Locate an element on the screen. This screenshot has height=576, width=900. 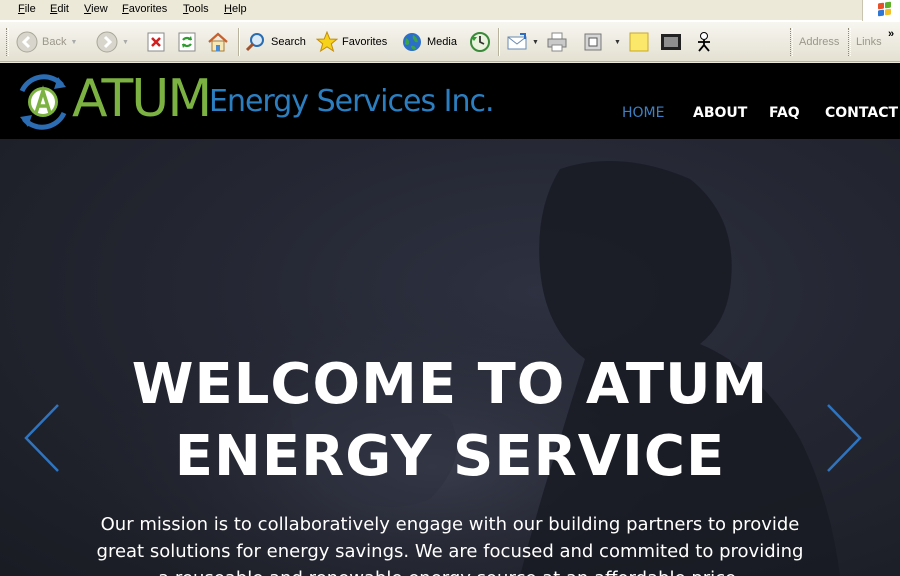
home-button is located at coordinates (218, 42).